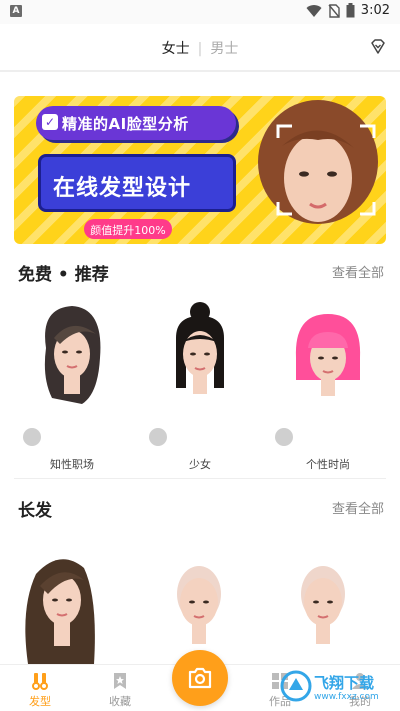 This screenshot has height=711, width=400. I want to click on section-title-recommend: 免费 • 推荐, so click(63, 275).